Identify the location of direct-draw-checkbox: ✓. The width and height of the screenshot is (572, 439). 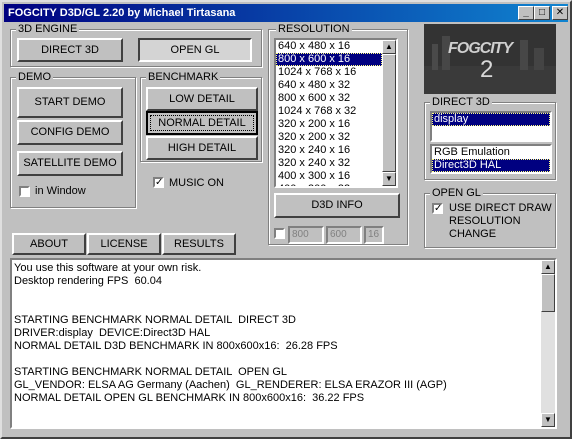
(437, 208).